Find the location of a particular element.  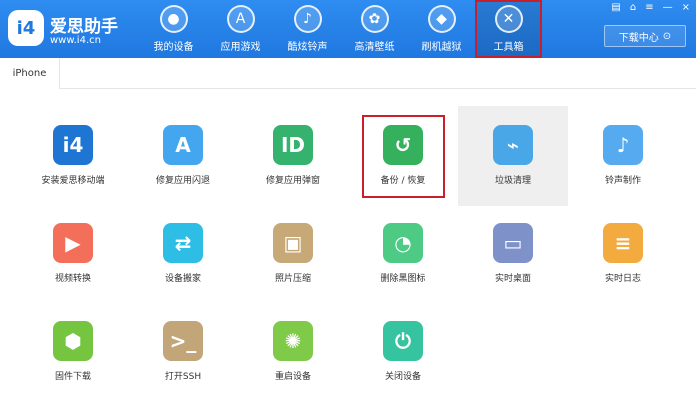

settings-icon: ▤ is located at coordinates (615, 7).